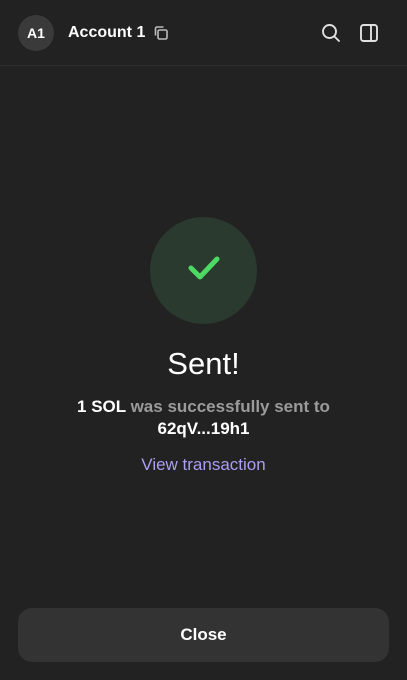 The image size is (407, 680). I want to click on close-button: Close, so click(203, 635).